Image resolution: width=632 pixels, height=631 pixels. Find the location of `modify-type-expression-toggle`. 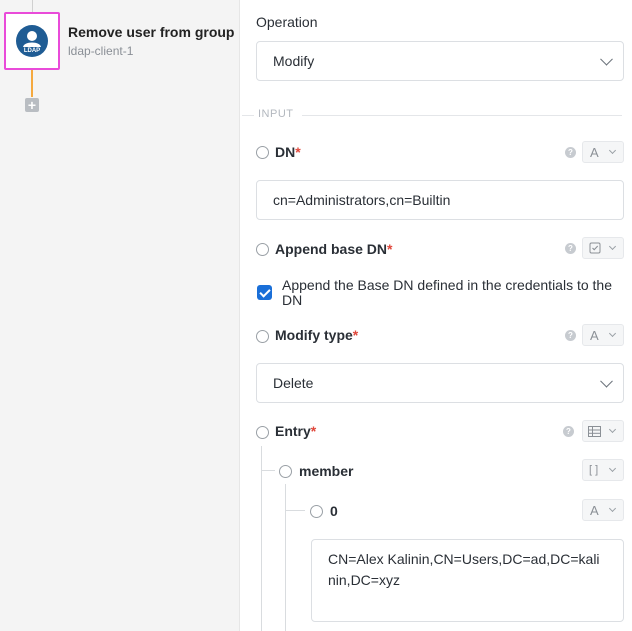

modify-type-expression-toggle is located at coordinates (262, 336).